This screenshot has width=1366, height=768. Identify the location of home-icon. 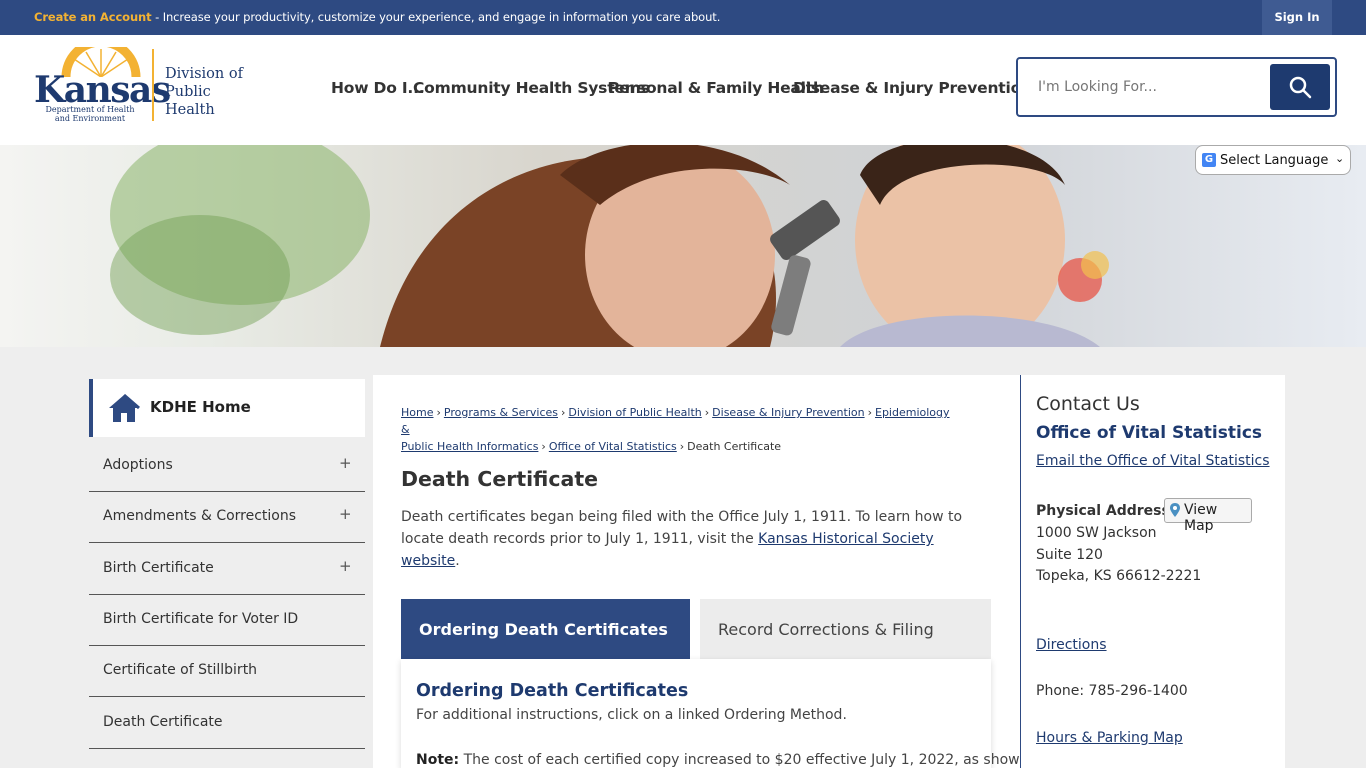
(124, 407).